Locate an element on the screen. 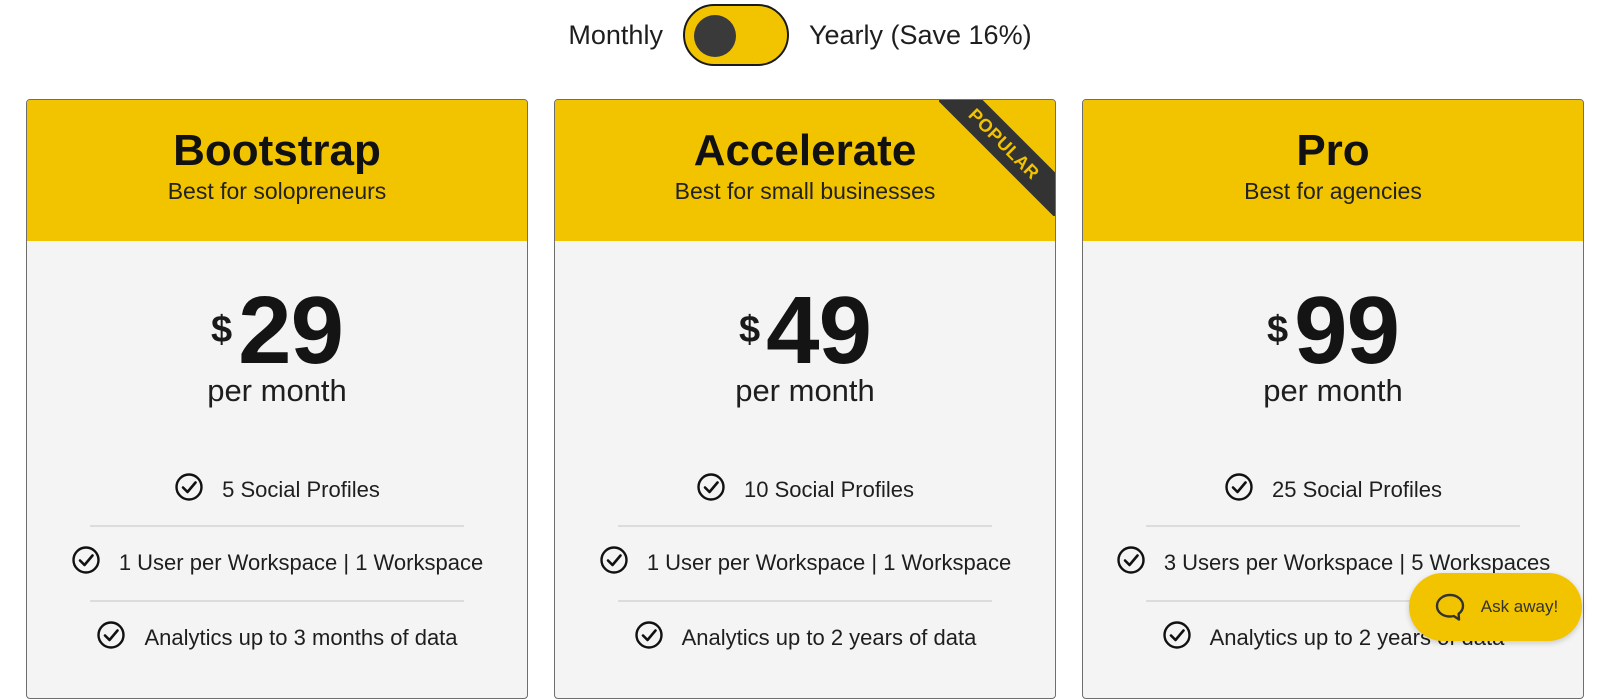 The height and width of the screenshot is (699, 1600). feature-text: 25 Social Profiles is located at coordinates (1357, 489).